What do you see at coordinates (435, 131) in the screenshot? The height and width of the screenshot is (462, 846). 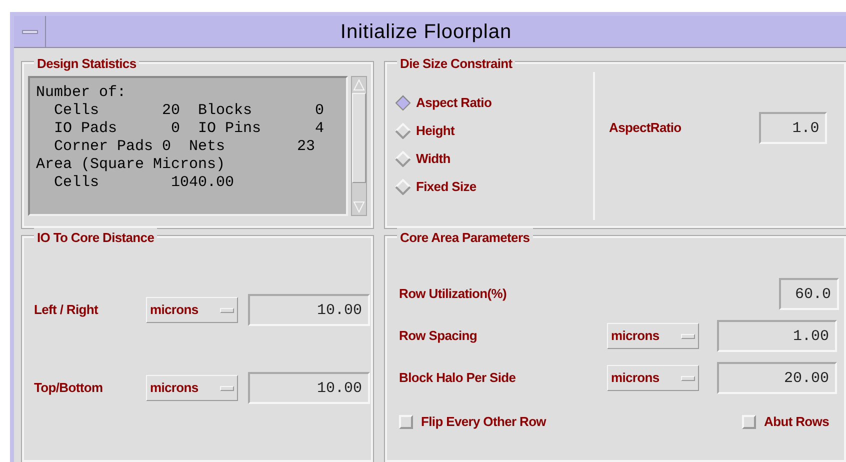 I see `radio-label: Height` at bounding box center [435, 131].